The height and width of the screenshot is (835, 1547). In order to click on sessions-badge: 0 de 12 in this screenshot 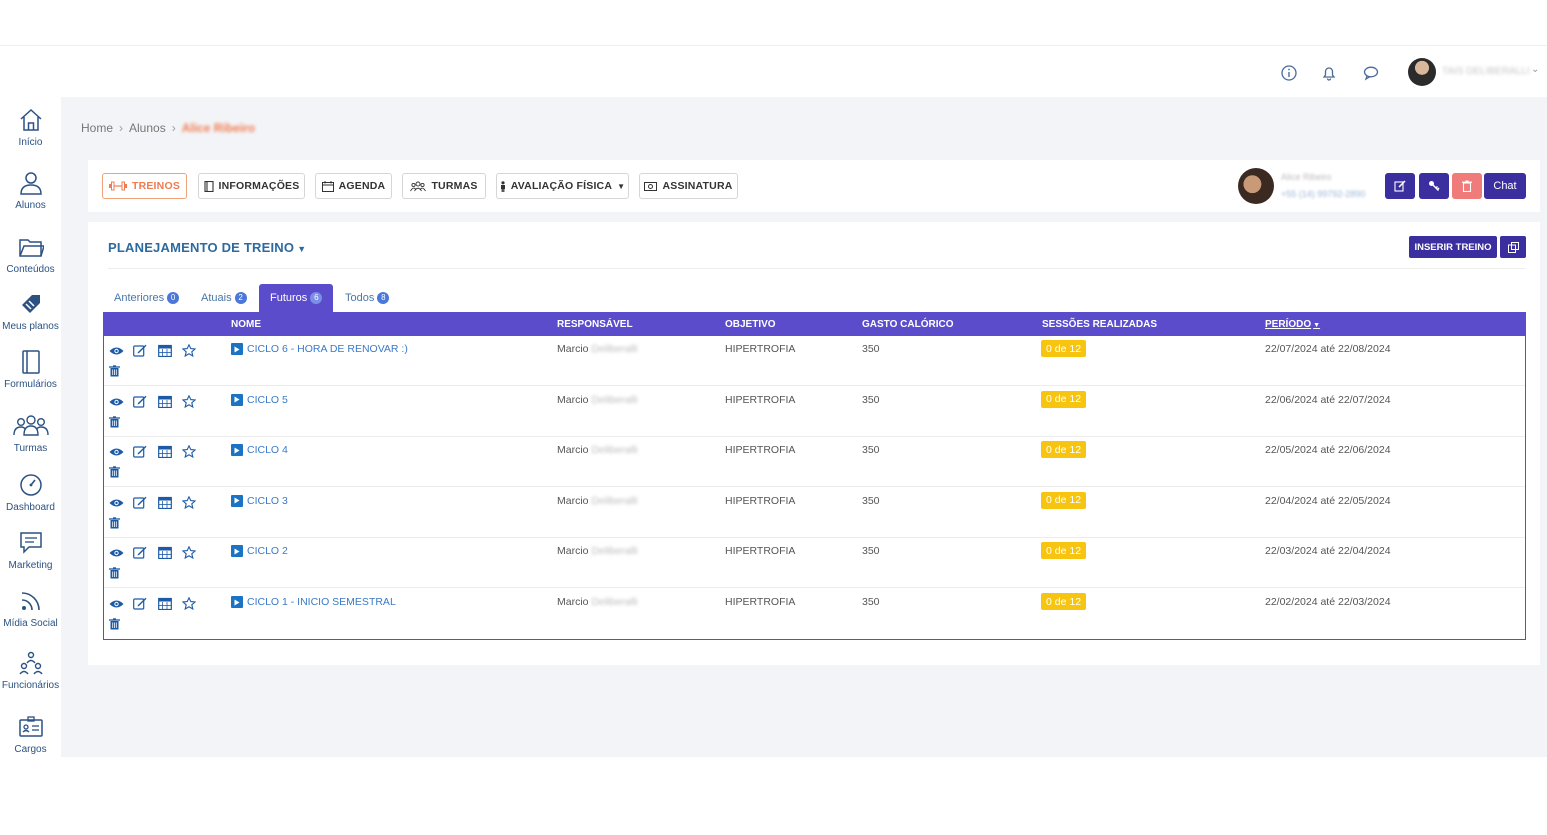, I will do `click(1064, 450)`.